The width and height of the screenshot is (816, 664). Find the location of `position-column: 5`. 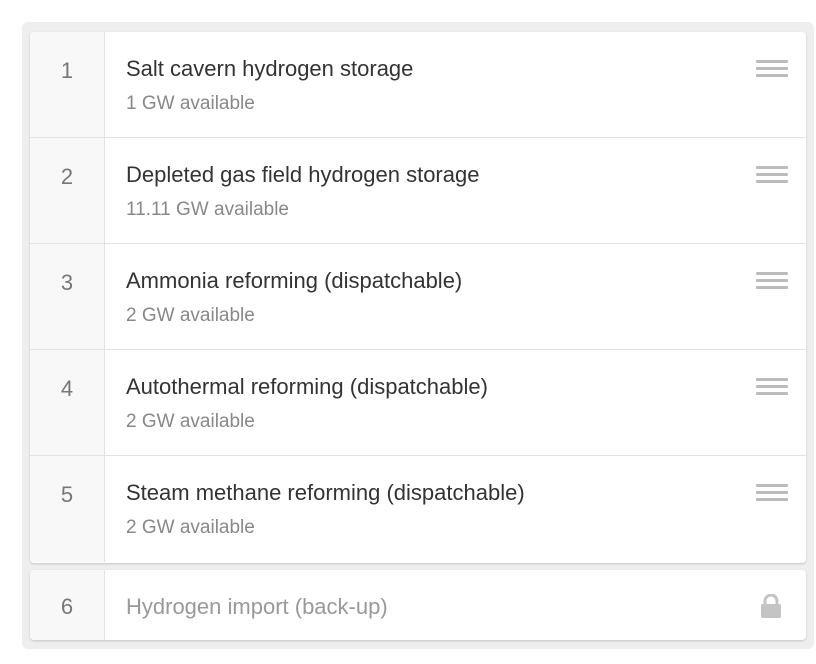

position-column: 5 is located at coordinates (67, 509).